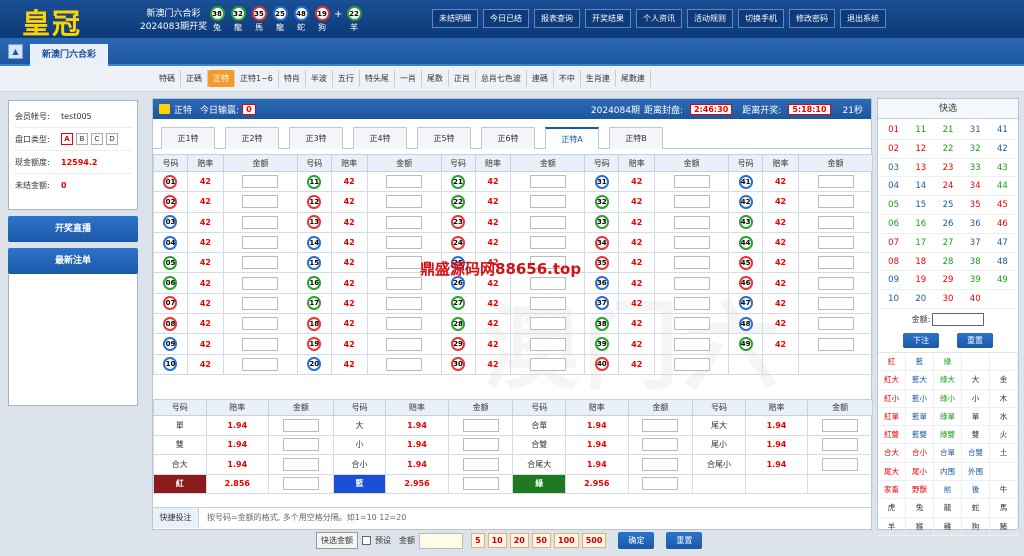 This screenshot has height=556, width=1024. What do you see at coordinates (920, 490) in the screenshot?
I see `quick-category: 野獸` at bounding box center [920, 490].